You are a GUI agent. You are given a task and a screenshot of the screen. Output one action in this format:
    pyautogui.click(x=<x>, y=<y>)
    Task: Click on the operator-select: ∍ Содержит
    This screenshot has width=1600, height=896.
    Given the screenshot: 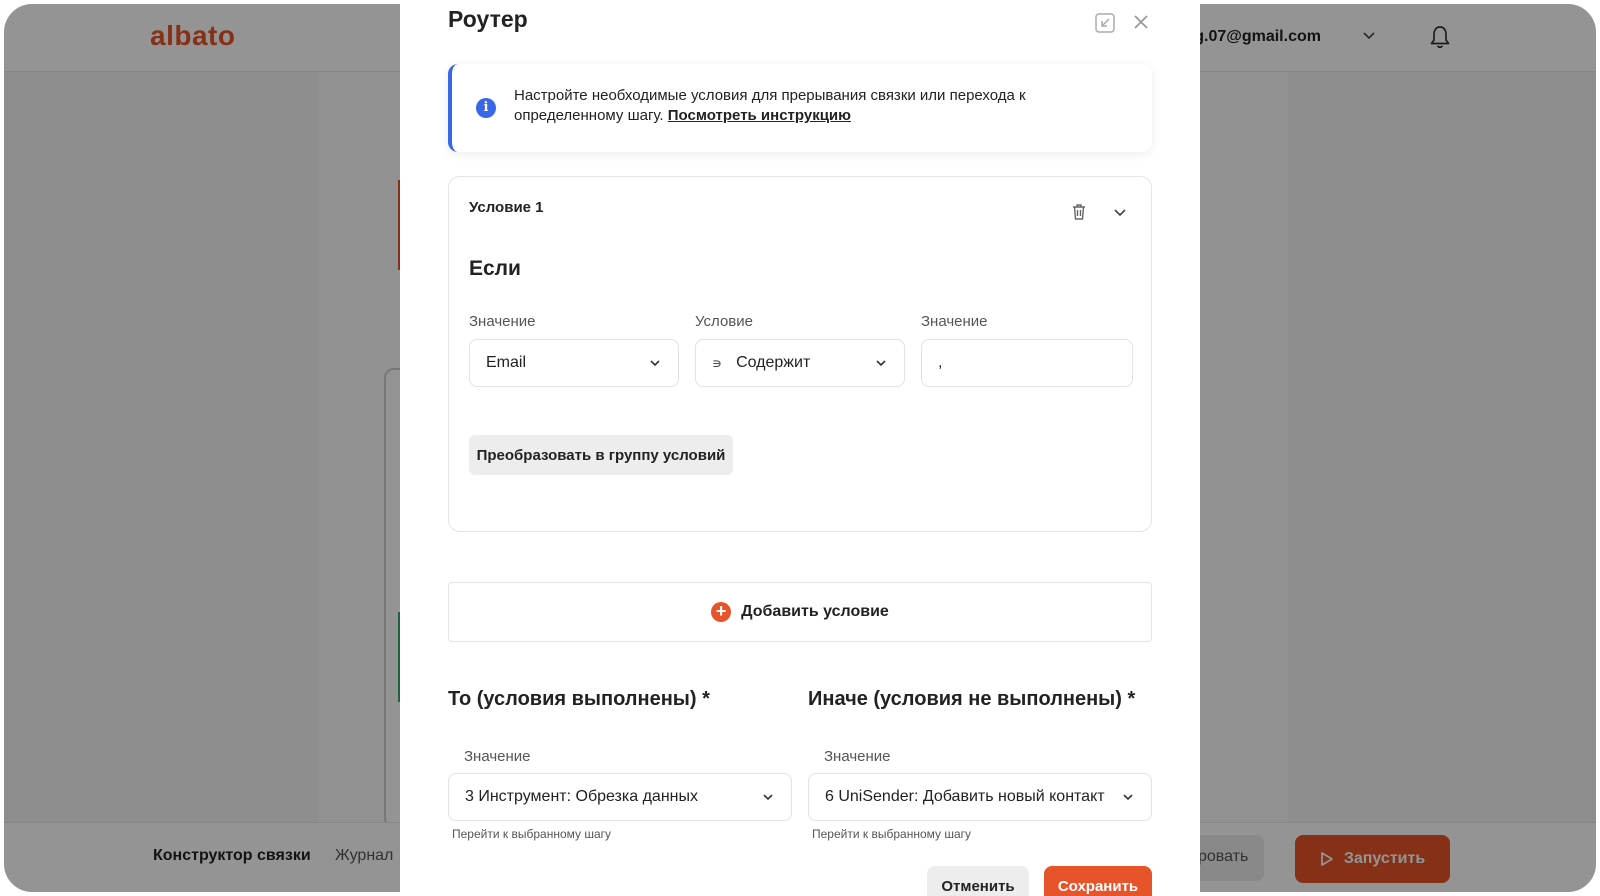 What is the action you would take?
    pyautogui.click(x=800, y=363)
    